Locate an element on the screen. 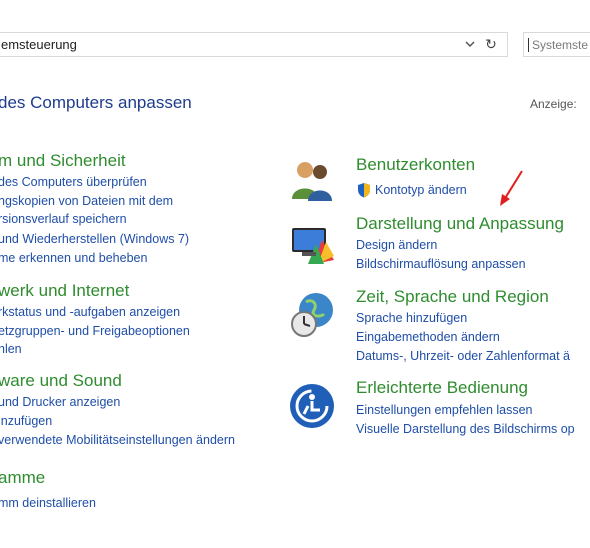  link-let-windows-suggest: Einstellungen empfehlen lassen is located at coordinates (444, 410).